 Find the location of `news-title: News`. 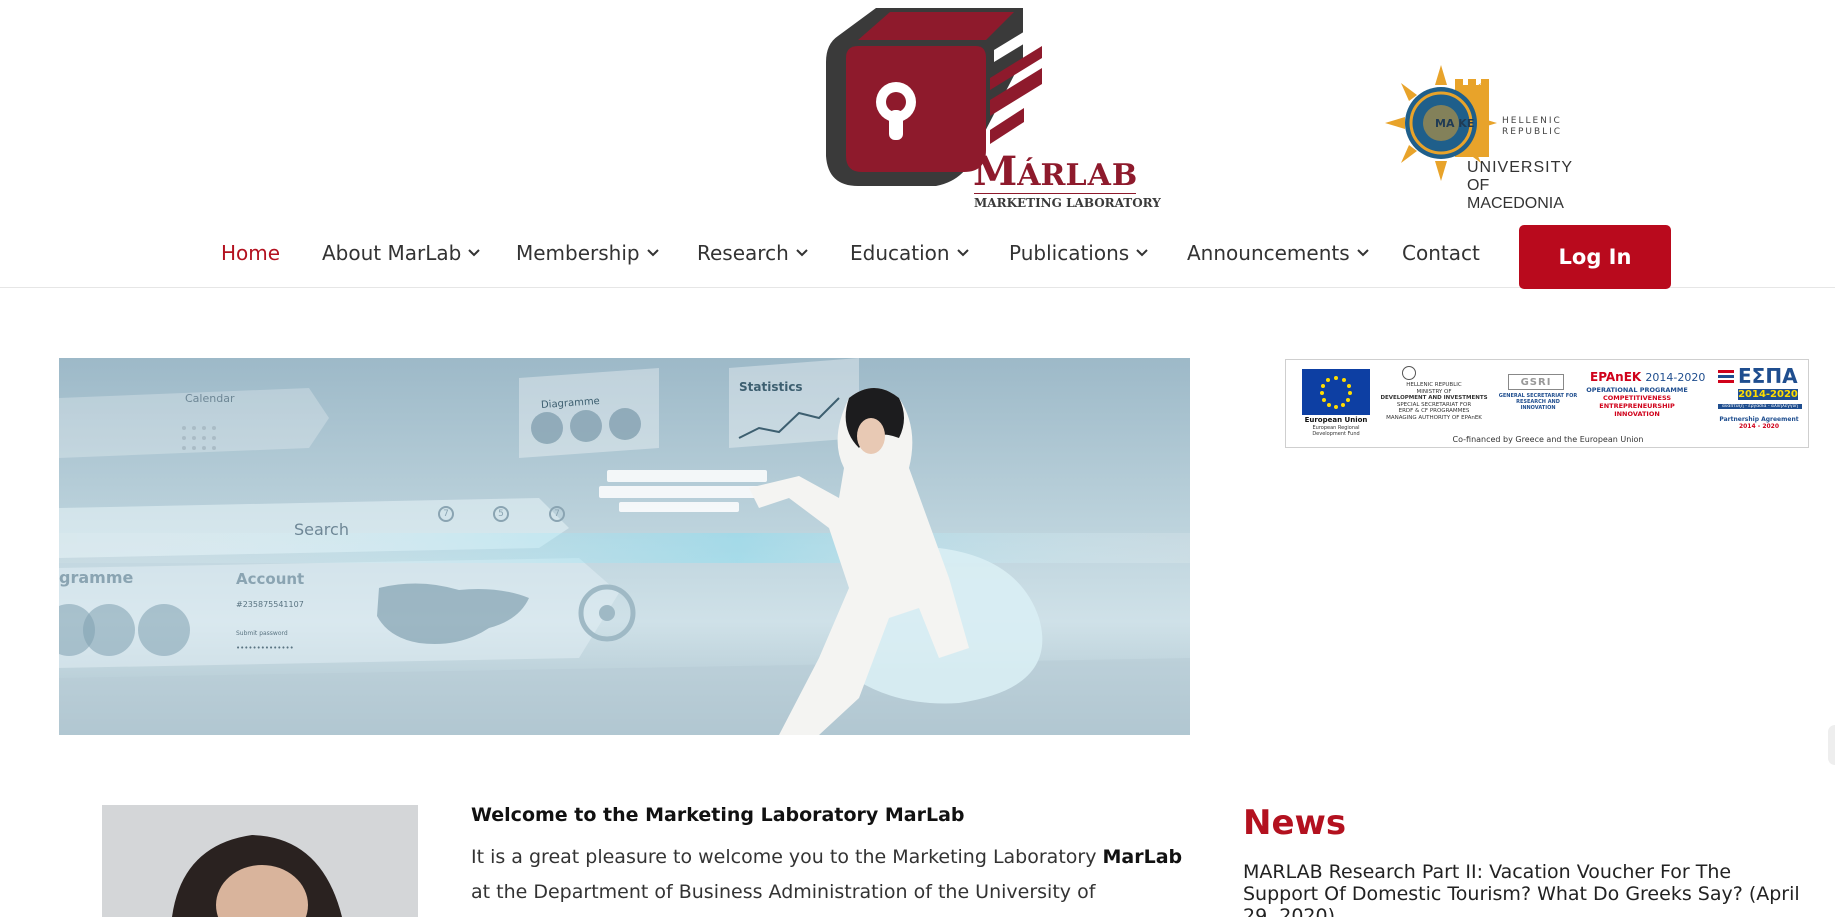

news-title: News is located at coordinates (1295, 823).